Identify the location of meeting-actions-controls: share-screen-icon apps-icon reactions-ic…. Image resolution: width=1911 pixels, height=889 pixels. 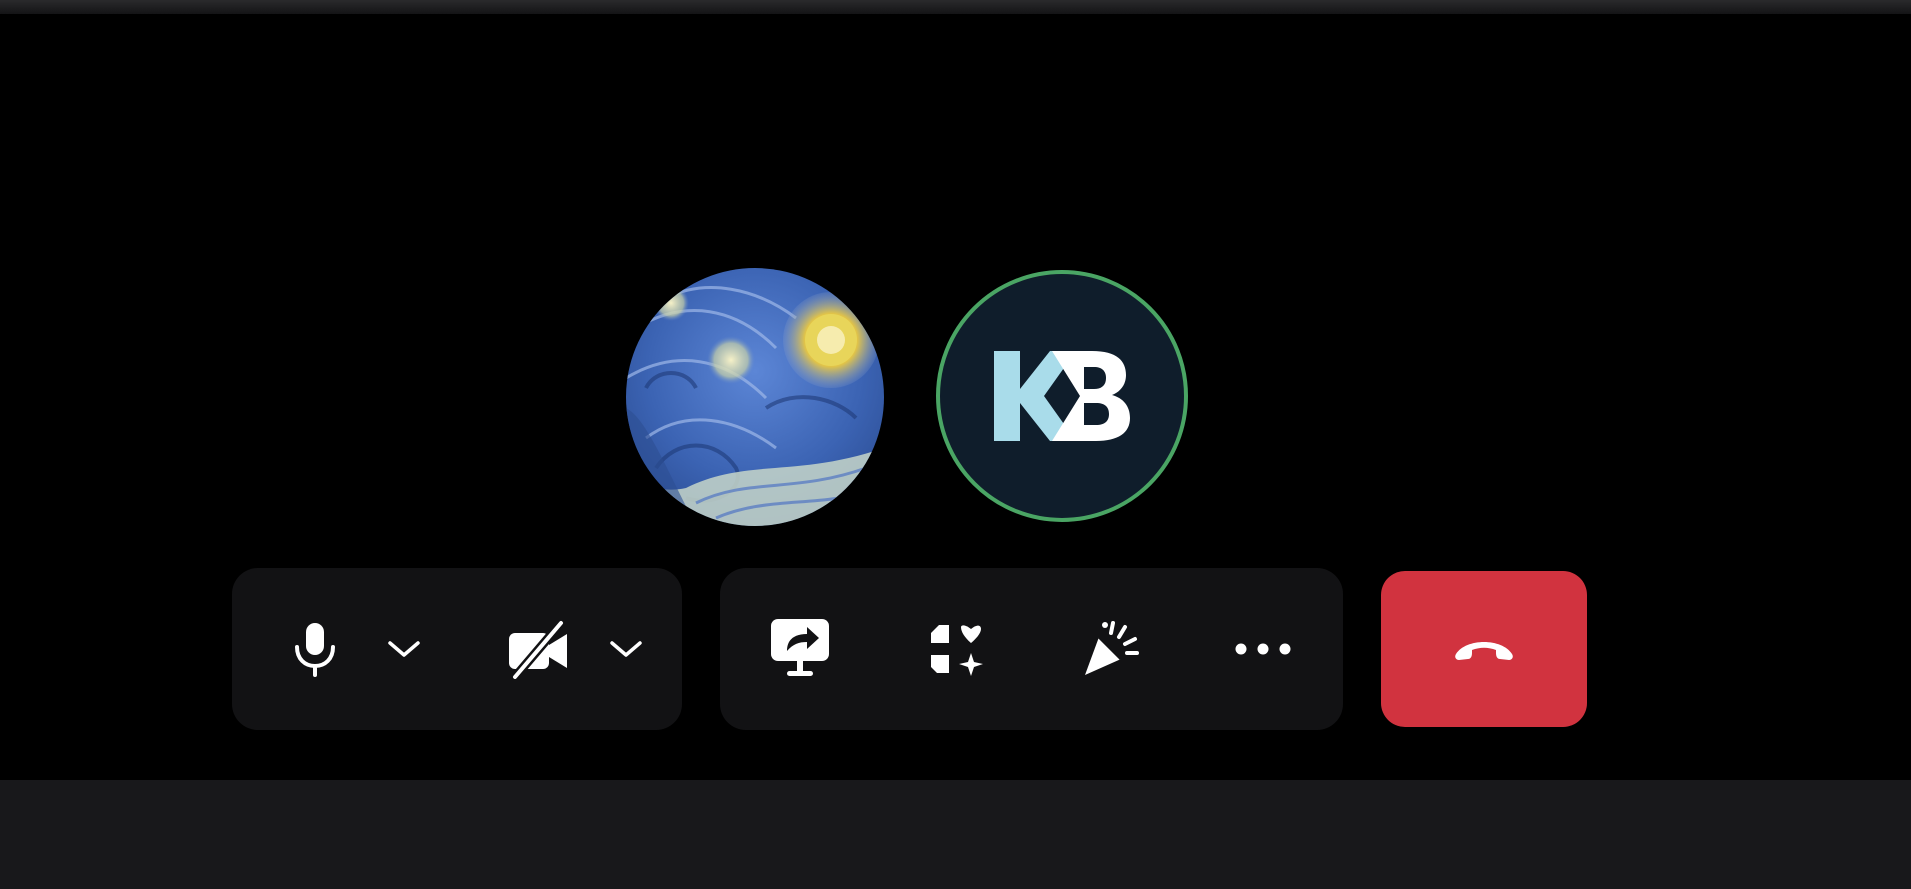
(1031, 649).